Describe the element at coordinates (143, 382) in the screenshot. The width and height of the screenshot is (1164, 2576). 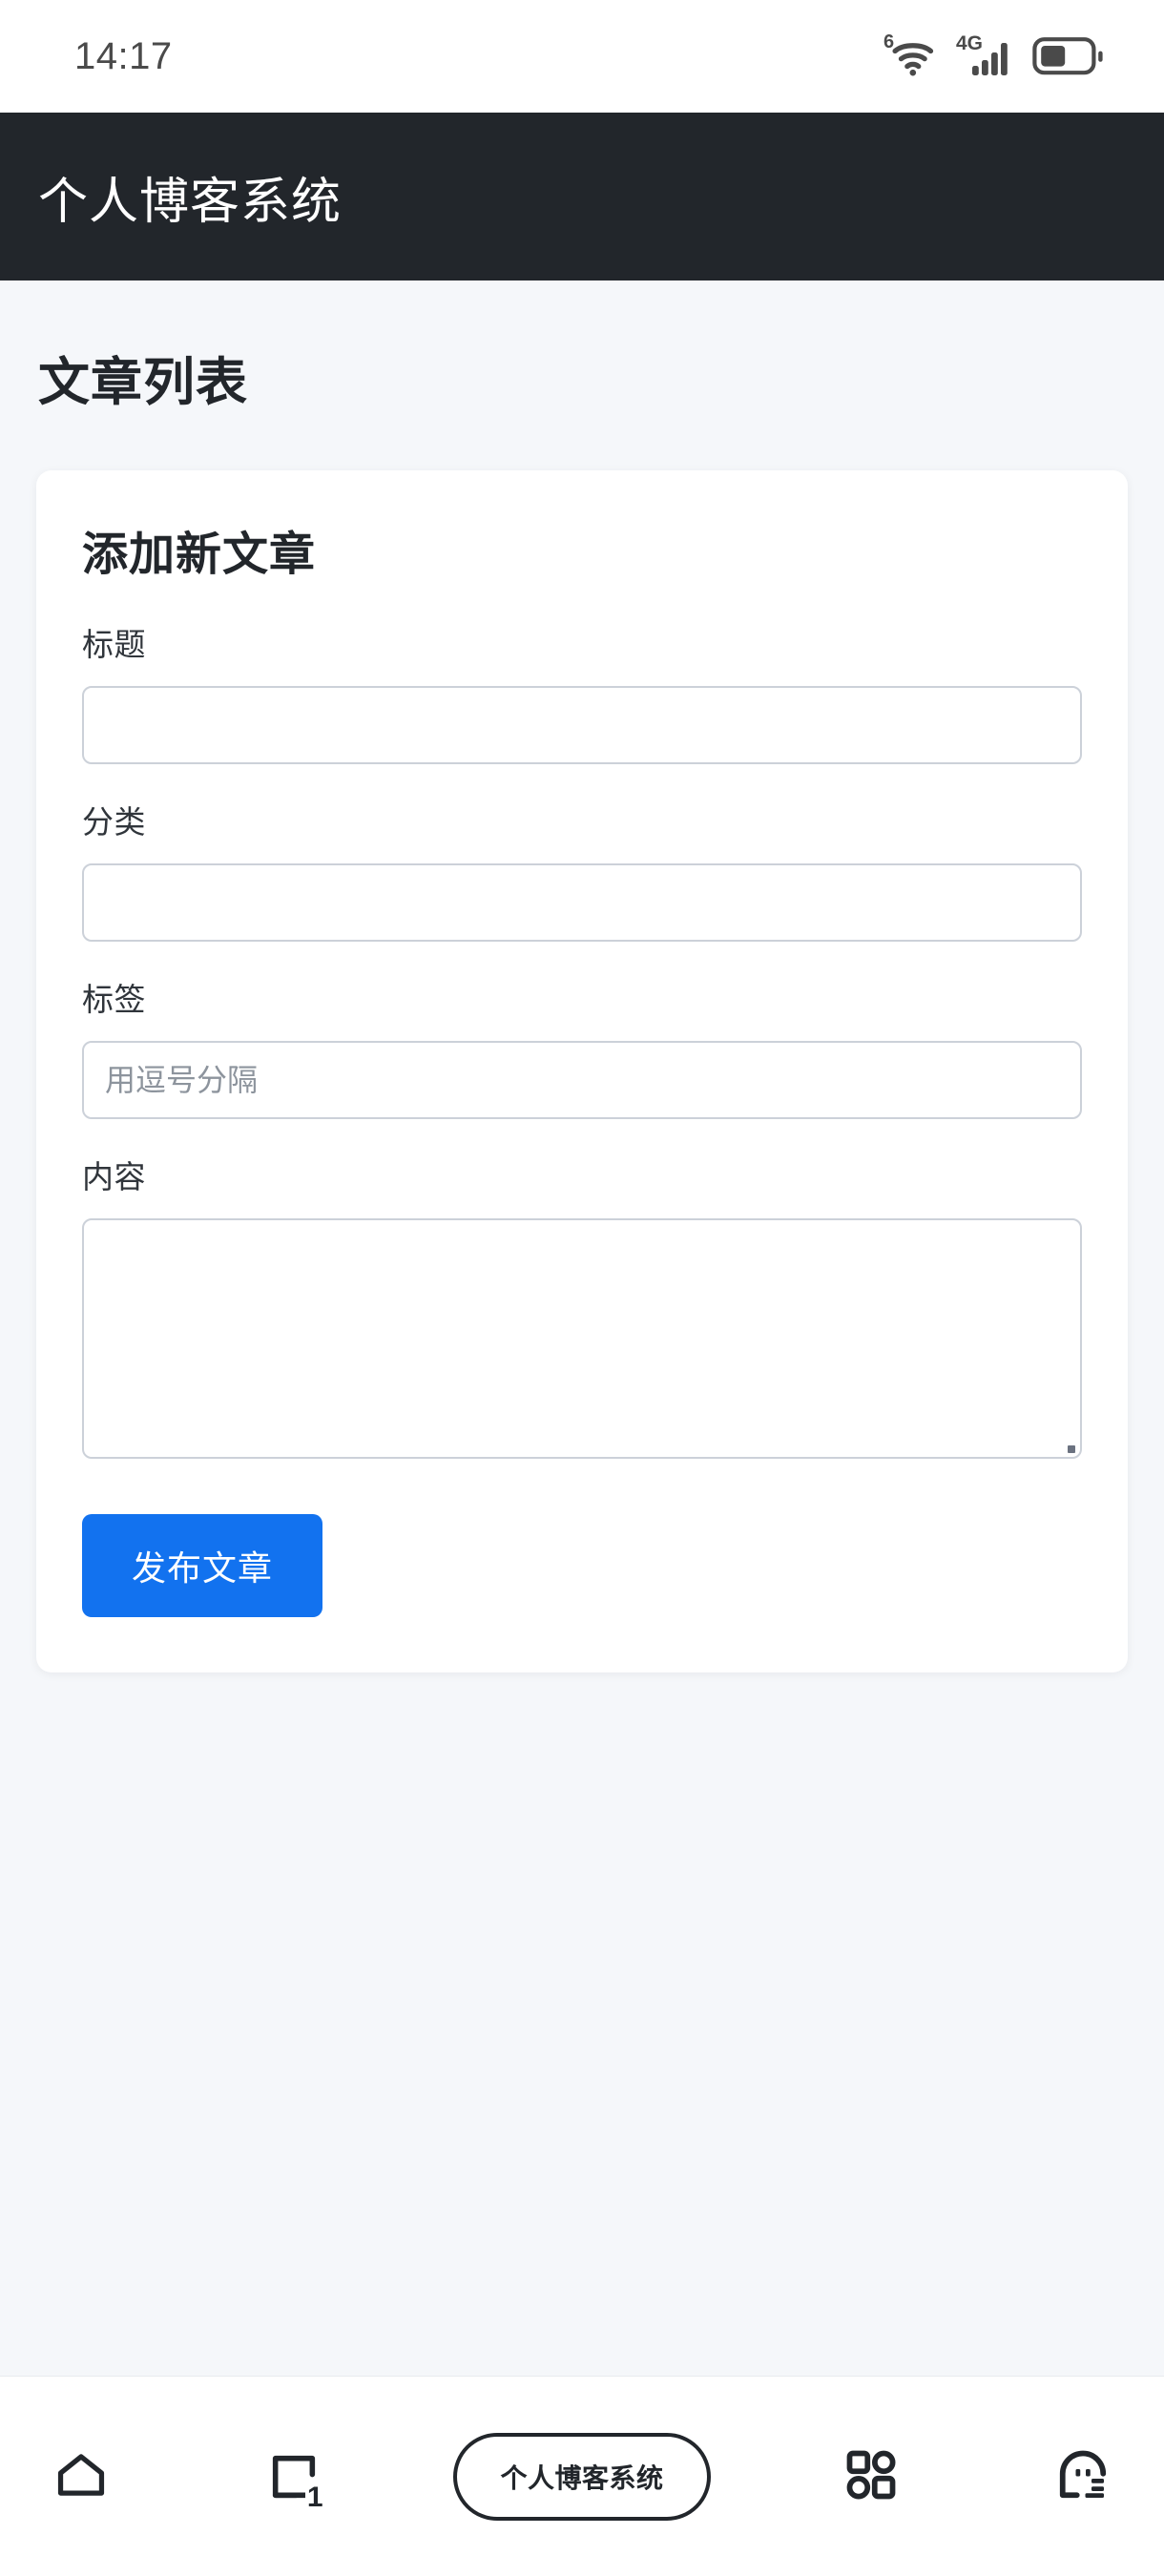
I see `page-title: 文章列表` at that location.